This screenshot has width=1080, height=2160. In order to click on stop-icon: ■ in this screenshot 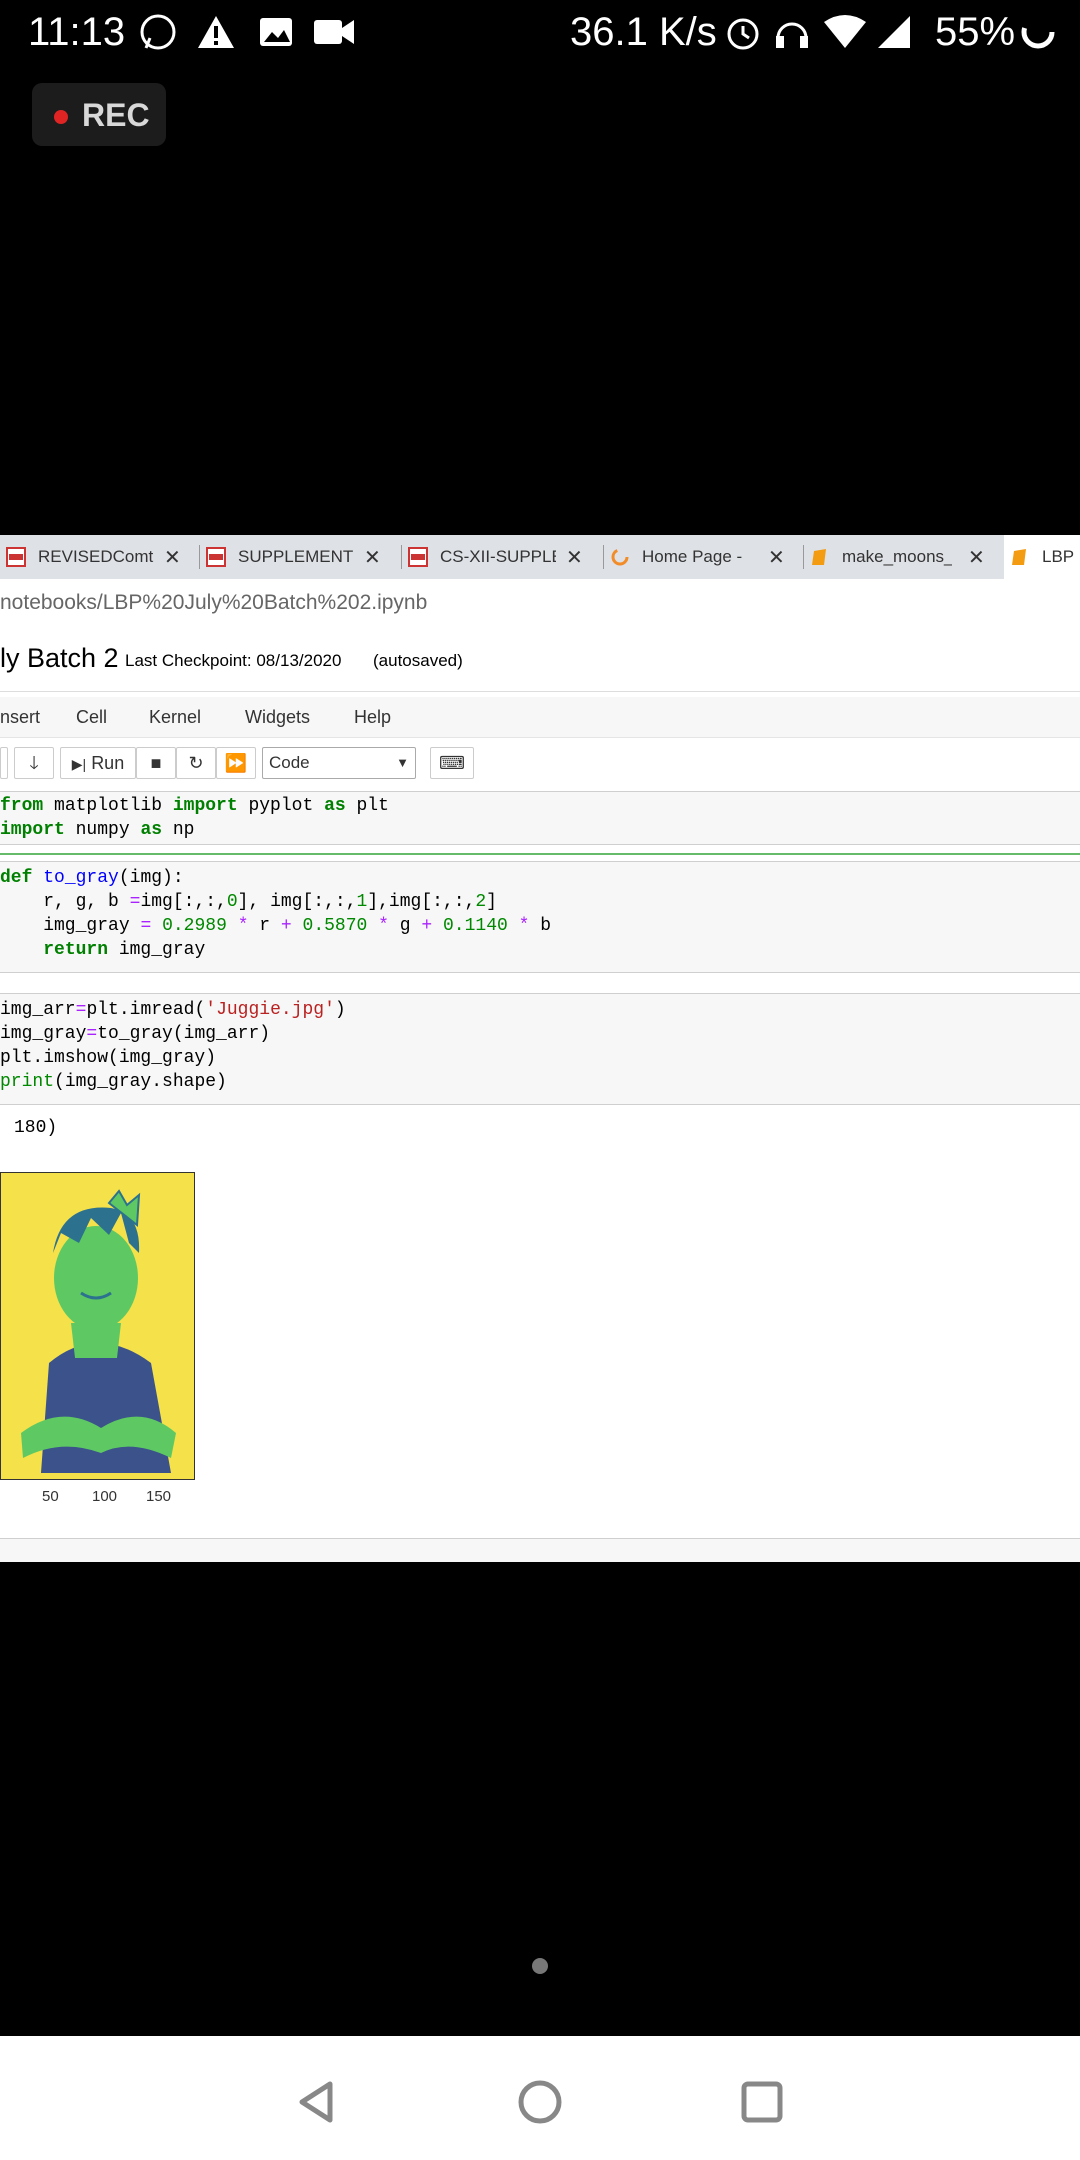, I will do `click(156, 763)`.